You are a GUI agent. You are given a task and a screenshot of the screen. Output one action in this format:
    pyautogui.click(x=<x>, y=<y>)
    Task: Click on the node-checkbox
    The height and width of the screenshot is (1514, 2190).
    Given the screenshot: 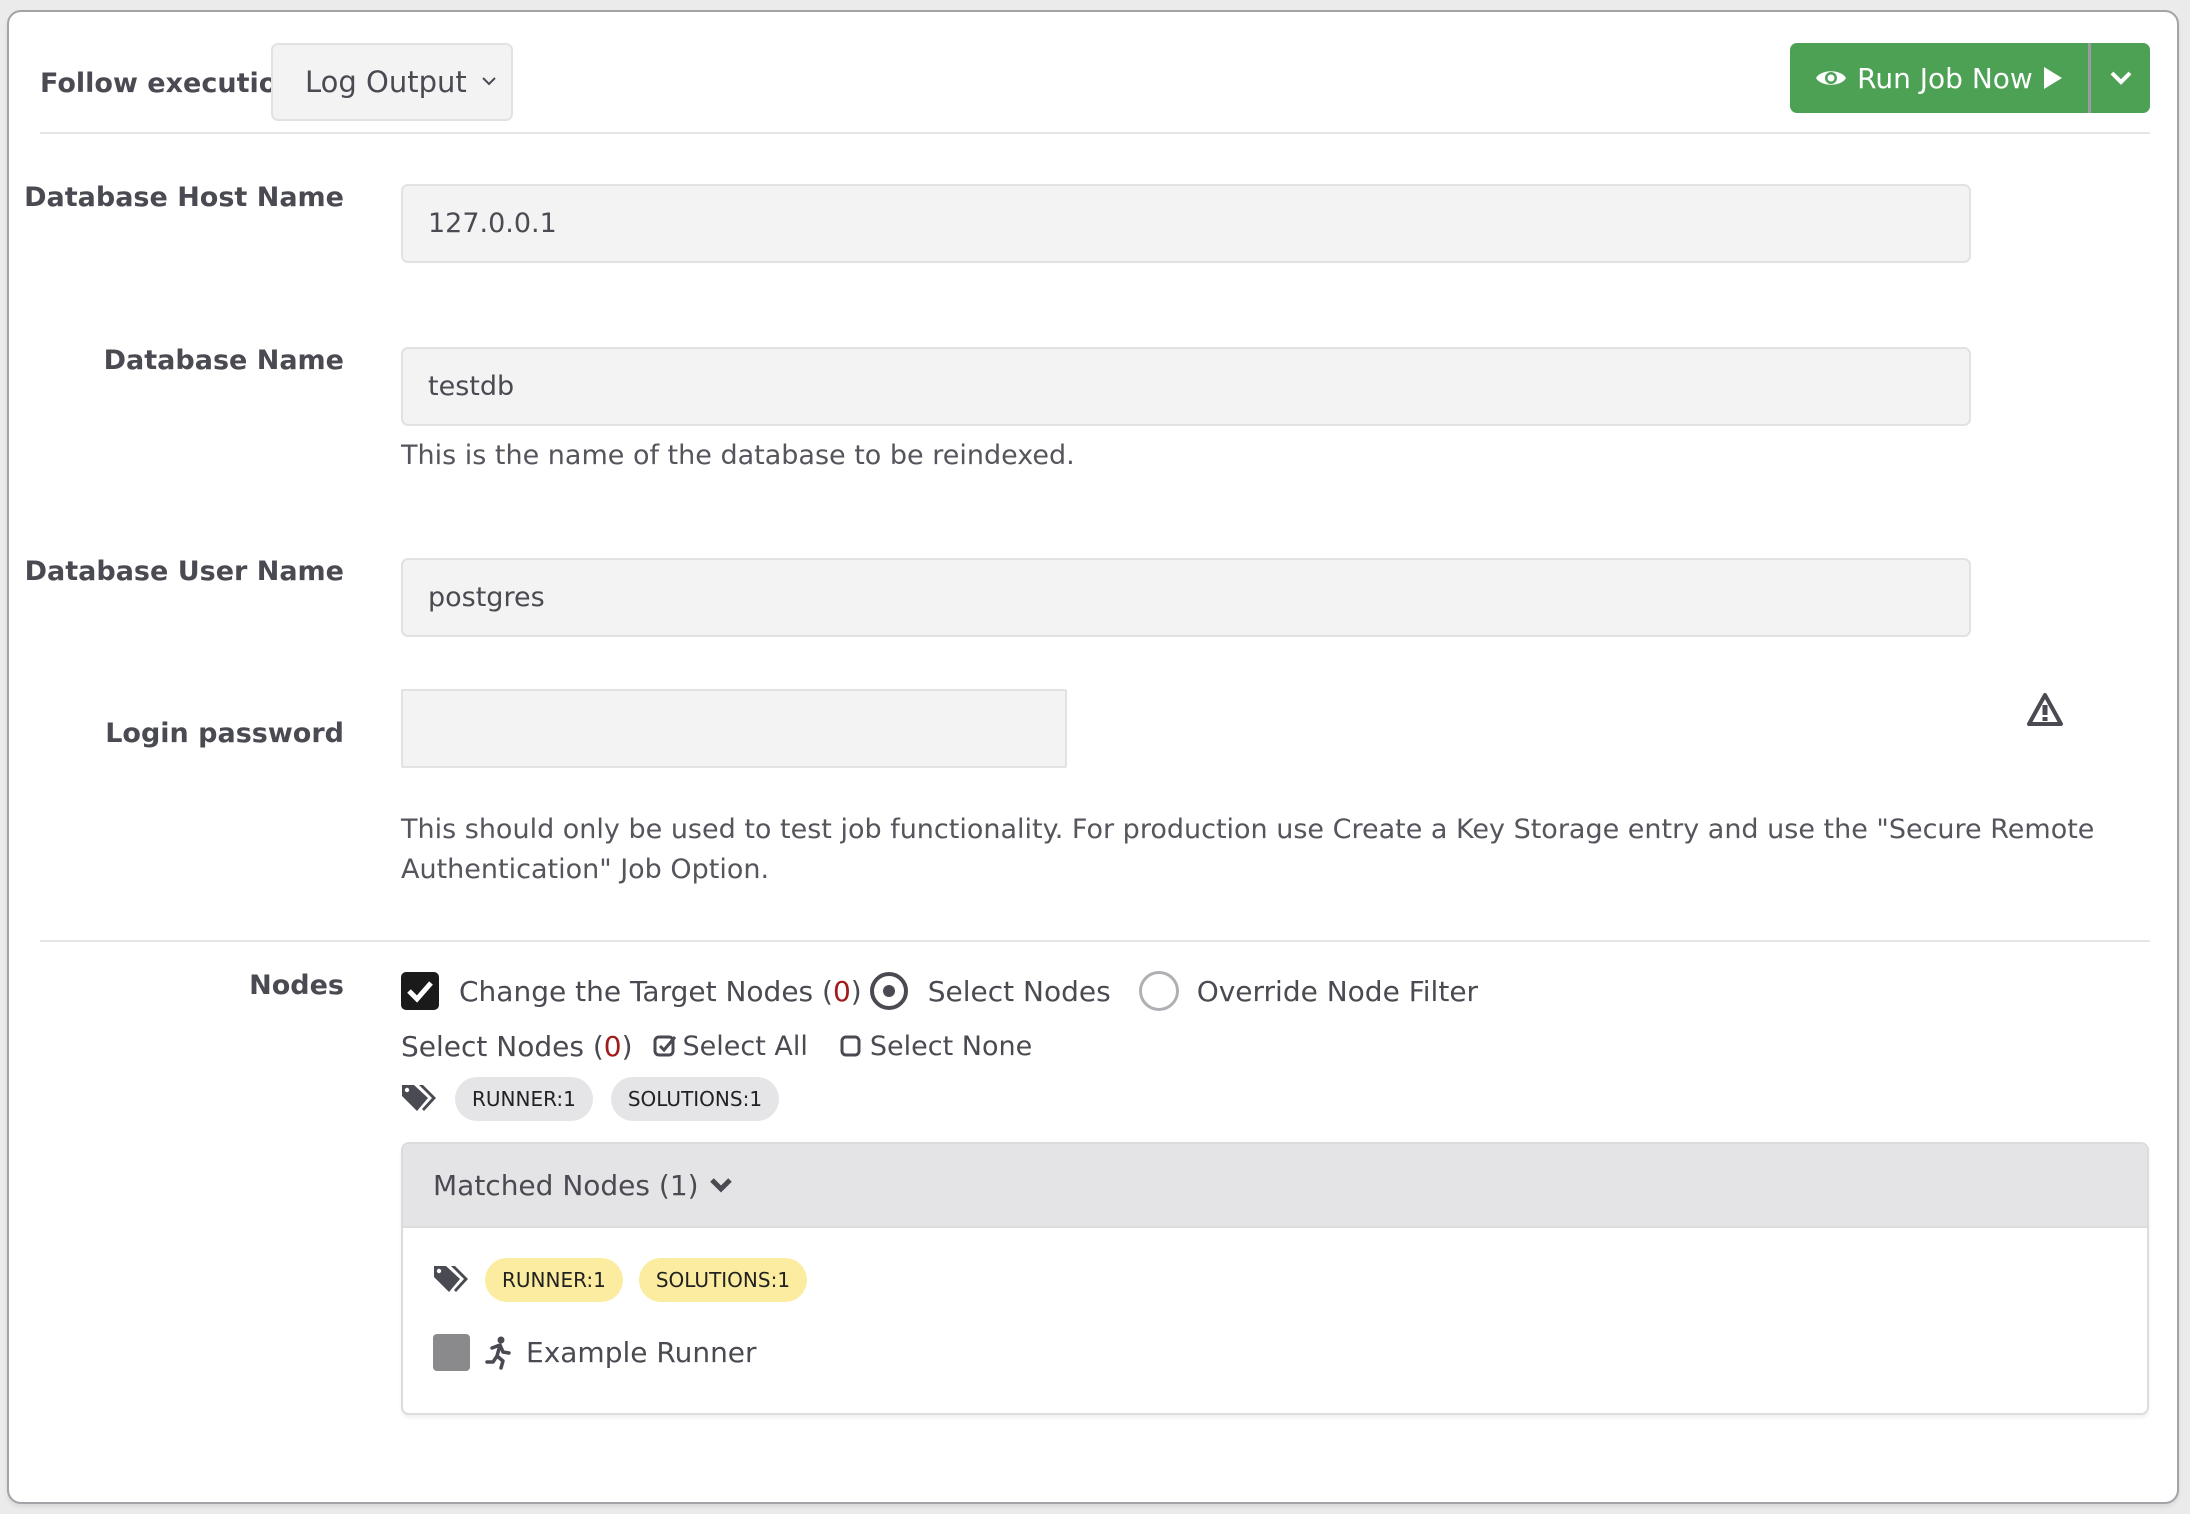 What is the action you would take?
    pyautogui.click(x=451, y=1352)
    